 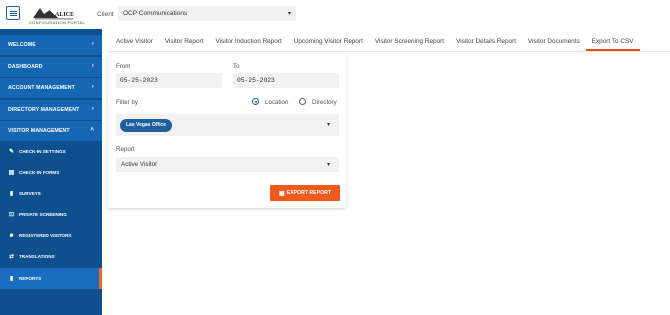 What do you see at coordinates (11, 173) in the screenshot?
I see `form-icon: ▤` at bounding box center [11, 173].